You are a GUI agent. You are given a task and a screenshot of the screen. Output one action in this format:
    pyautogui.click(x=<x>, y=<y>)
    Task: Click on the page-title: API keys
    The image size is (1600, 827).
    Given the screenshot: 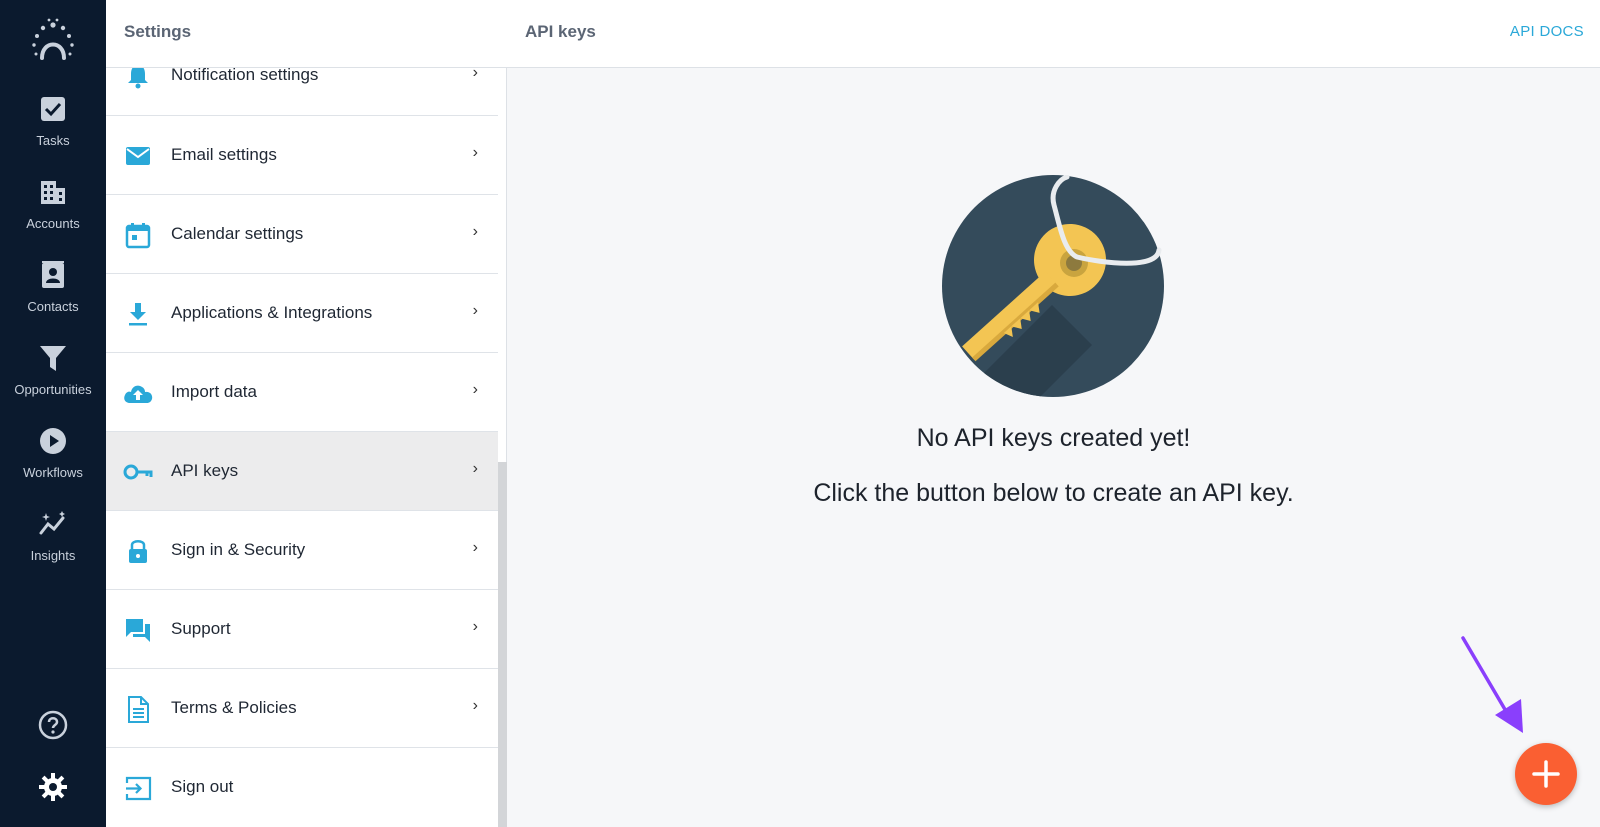 What is the action you would take?
    pyautogui.click(x=560, y=31)
    